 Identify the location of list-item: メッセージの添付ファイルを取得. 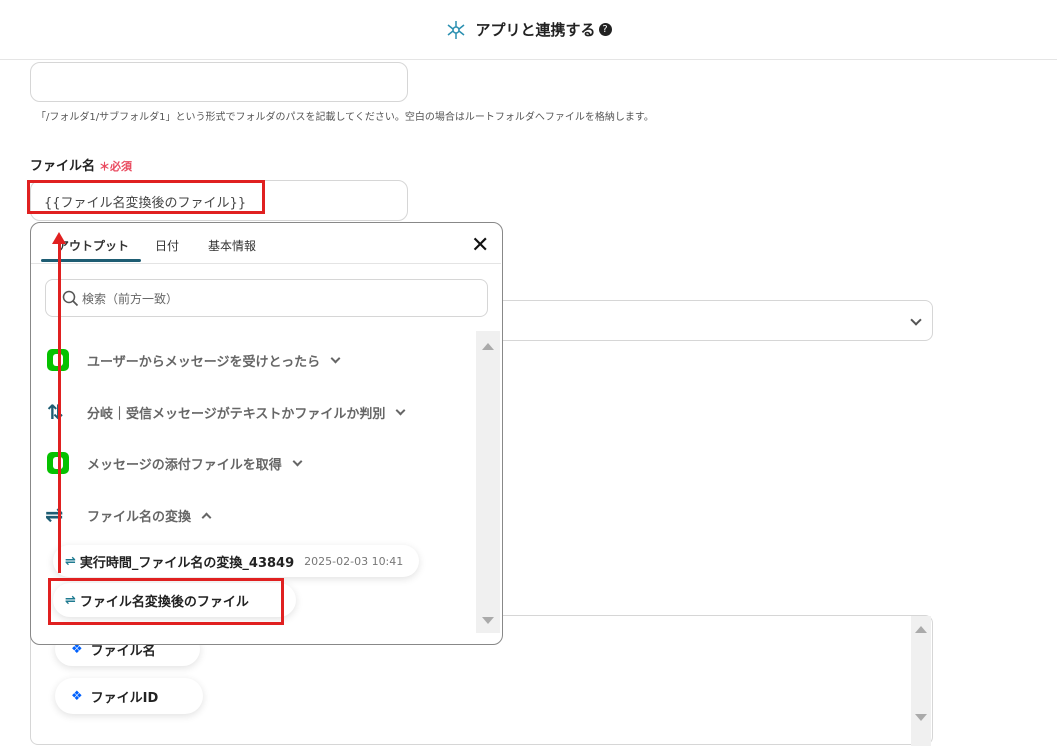
(175, 463).